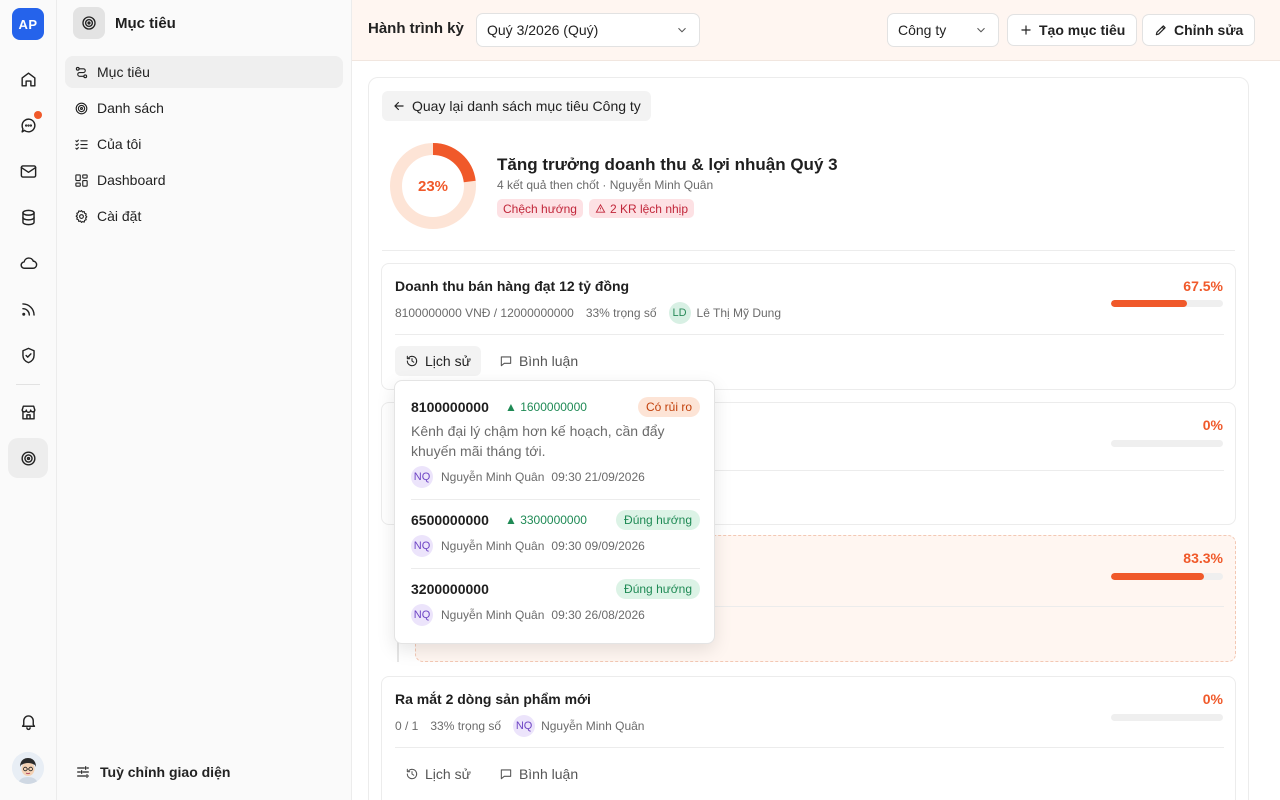  I want to click on rail-divider, so click(28, 384).